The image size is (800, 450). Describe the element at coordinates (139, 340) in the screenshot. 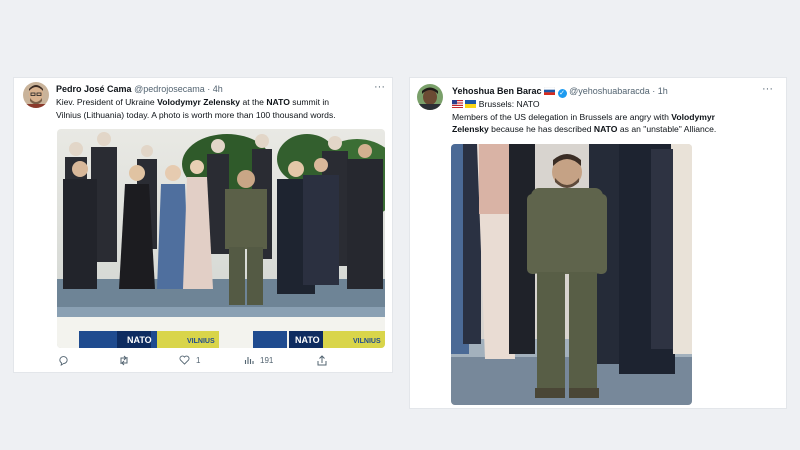

I see `banner-nato-text: NATO` at that location.